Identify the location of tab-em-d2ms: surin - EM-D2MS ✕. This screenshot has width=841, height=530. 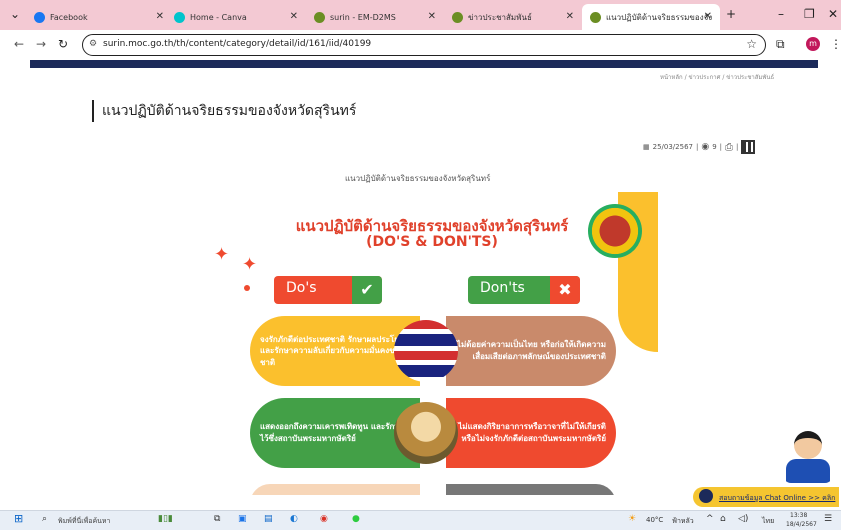
(375, 17).